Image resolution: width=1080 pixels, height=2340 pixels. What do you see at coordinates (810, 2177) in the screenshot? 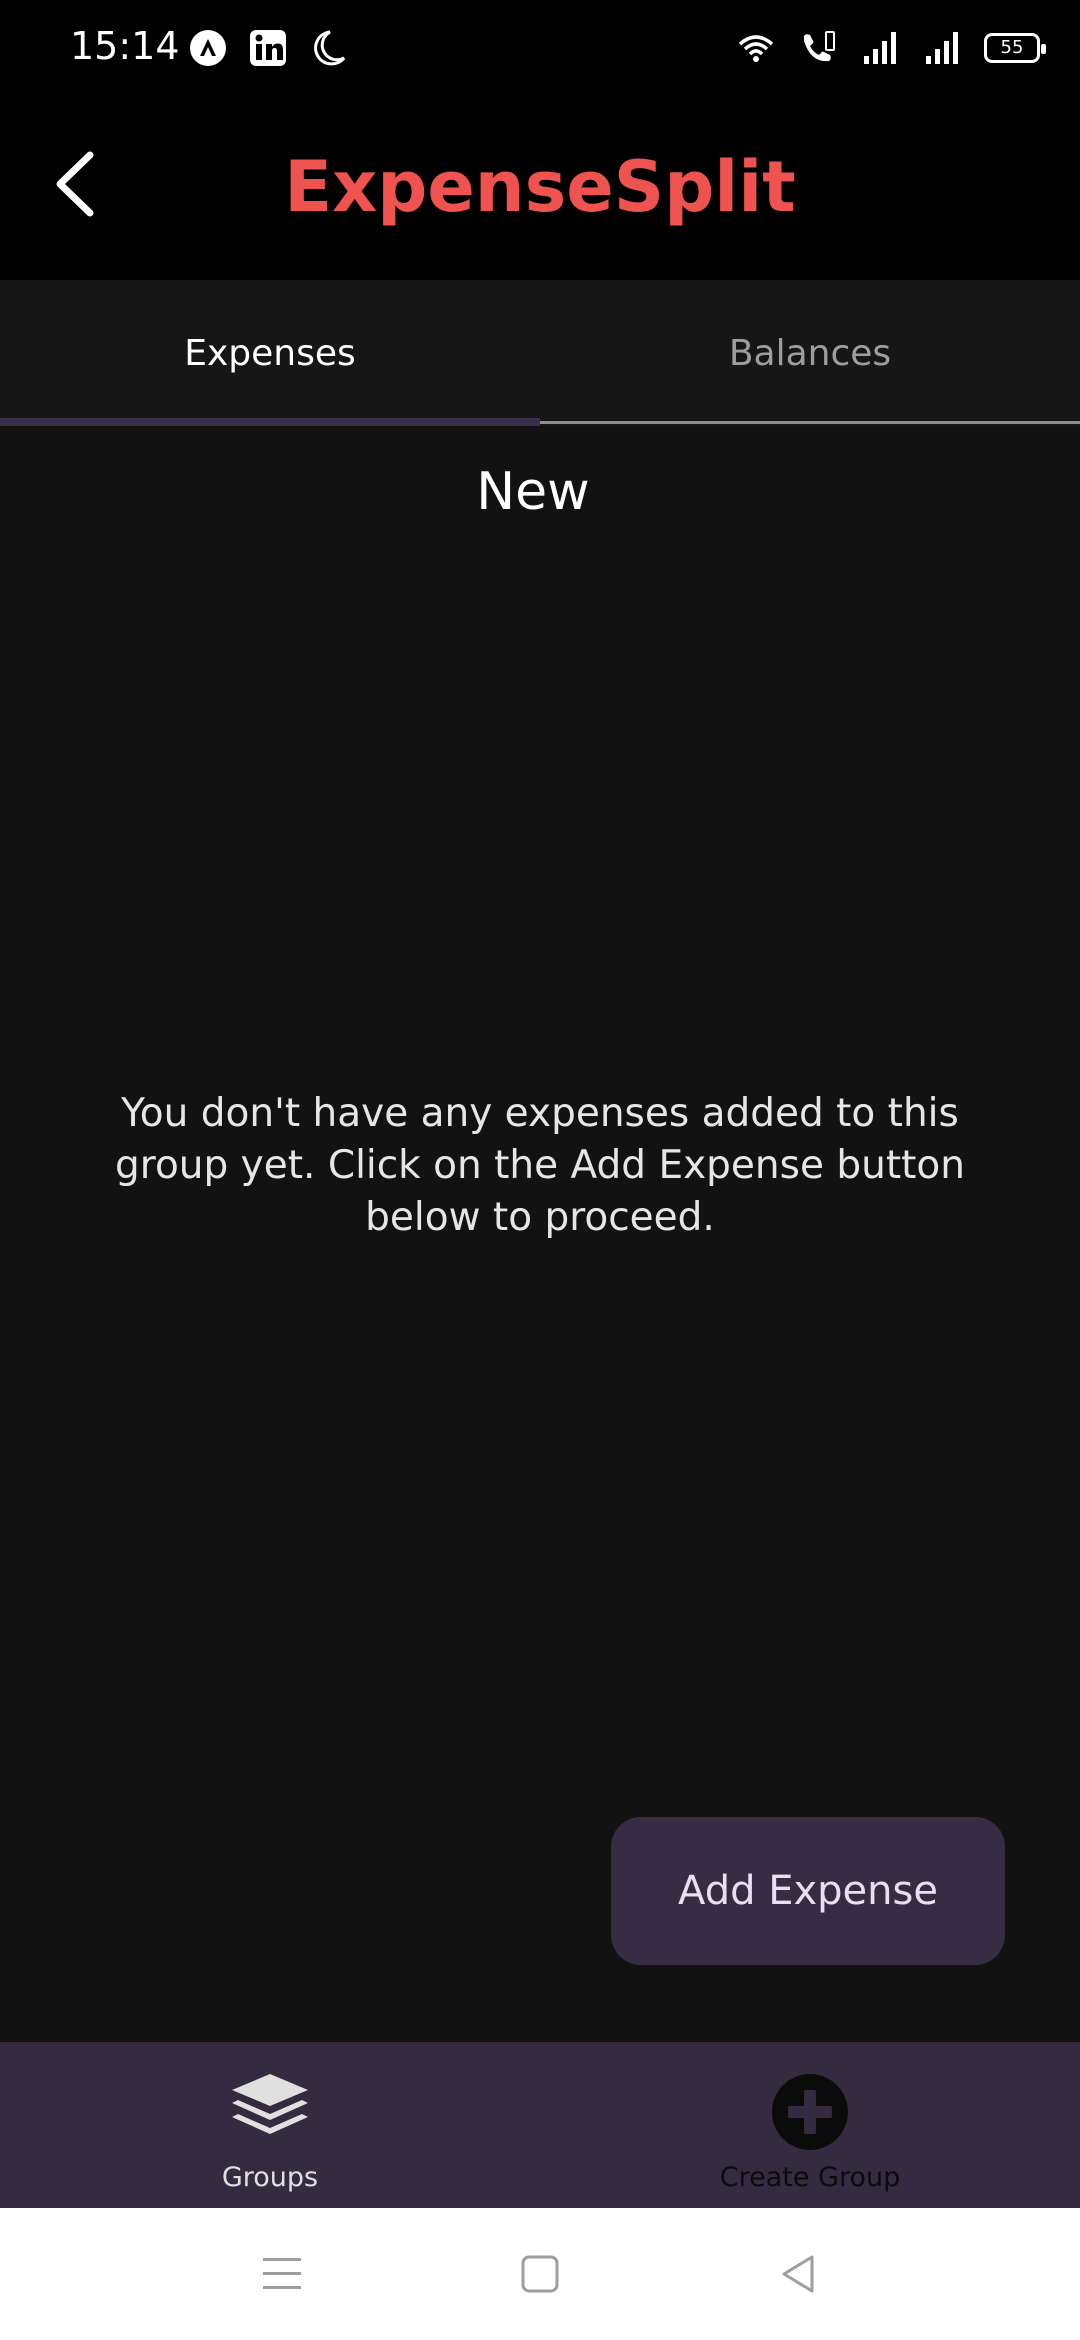
I see `nav-label-create-group: Create Group` at bounding box center [810, 2177].